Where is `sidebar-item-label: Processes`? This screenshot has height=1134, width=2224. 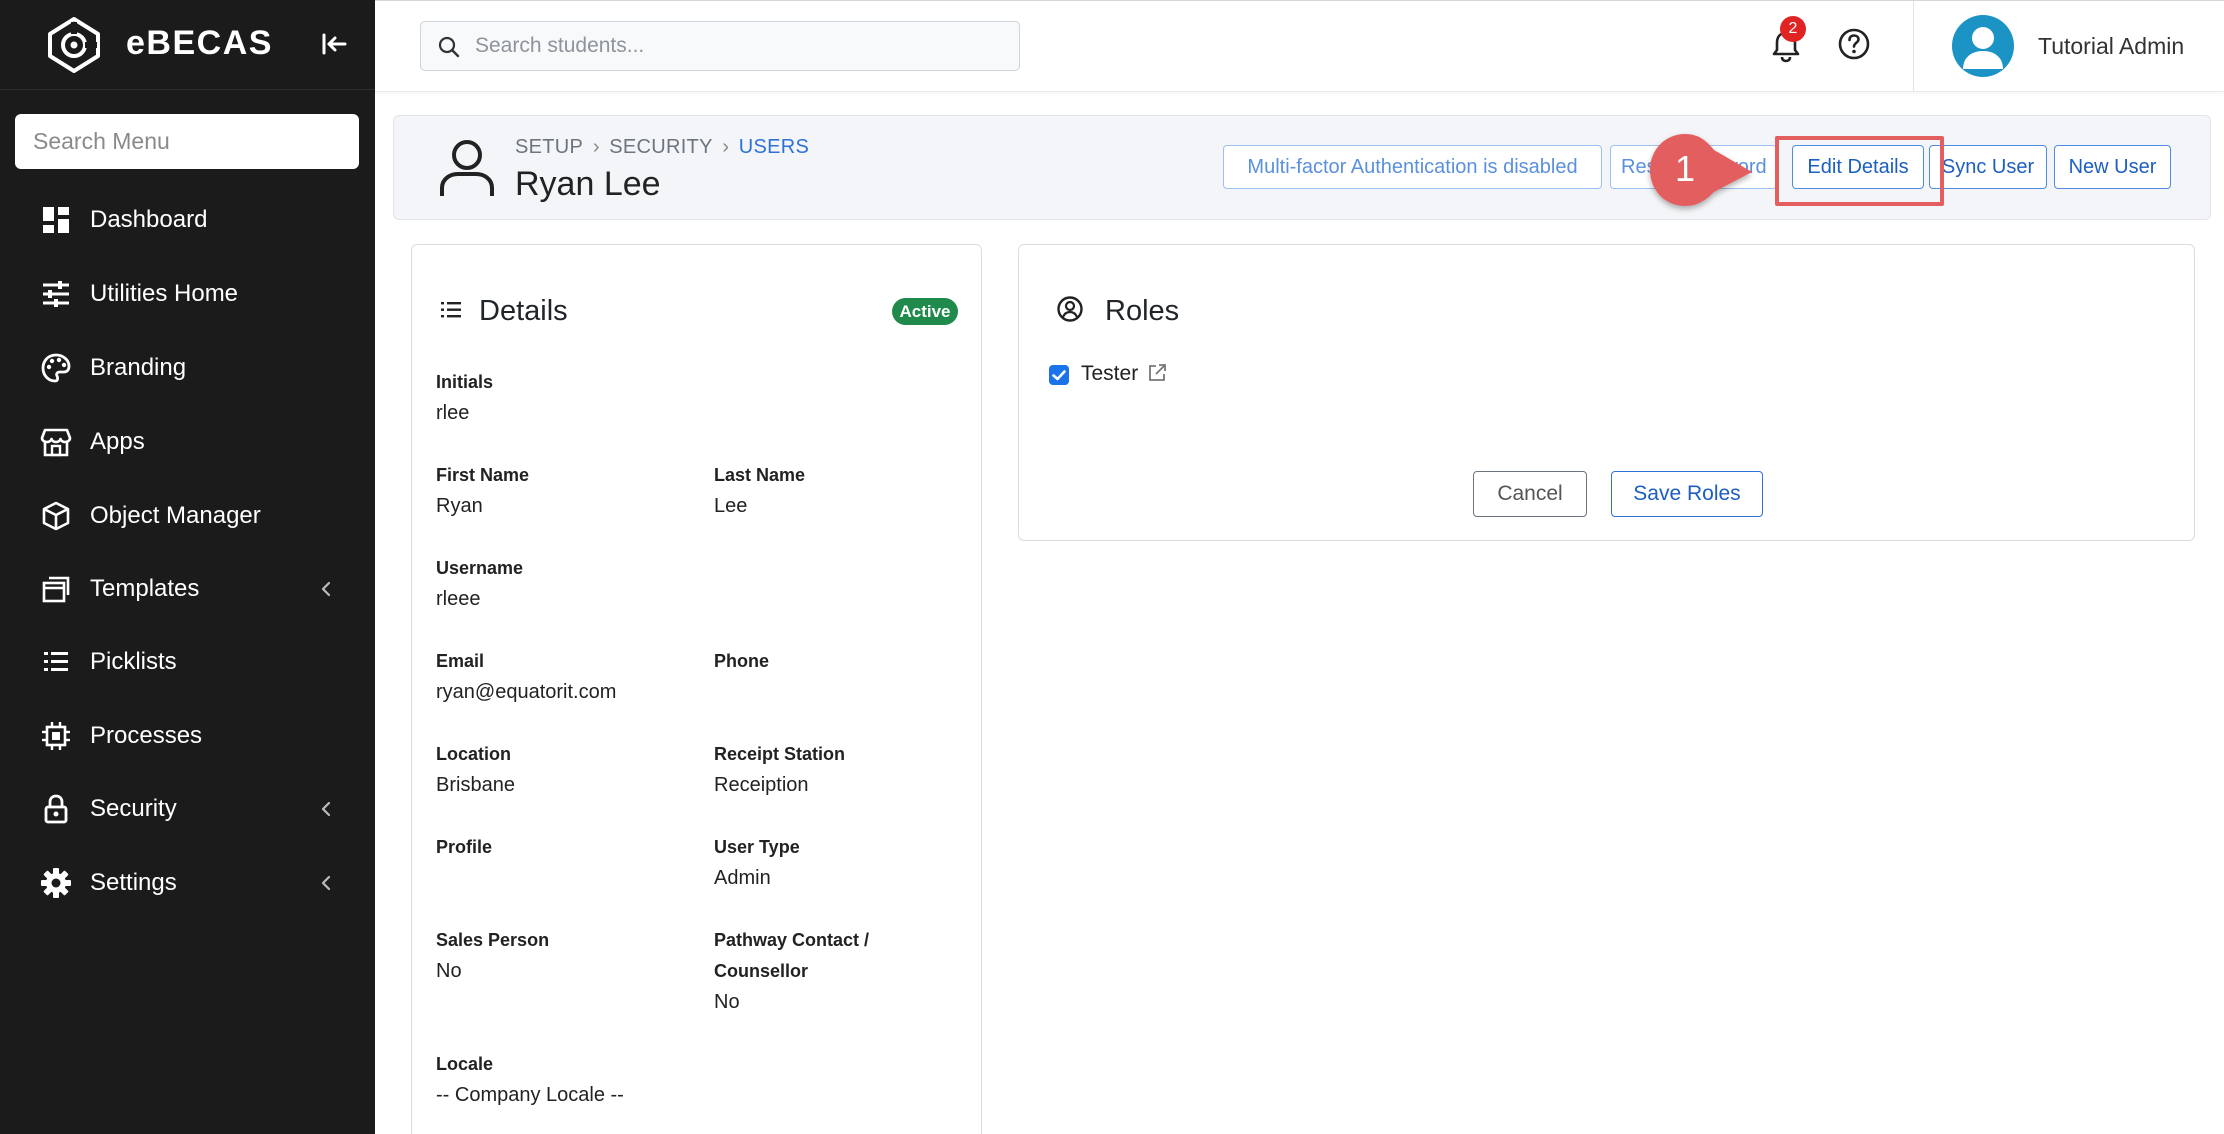 sidebar-item-label: Processes is located at coordinates (146, 735).